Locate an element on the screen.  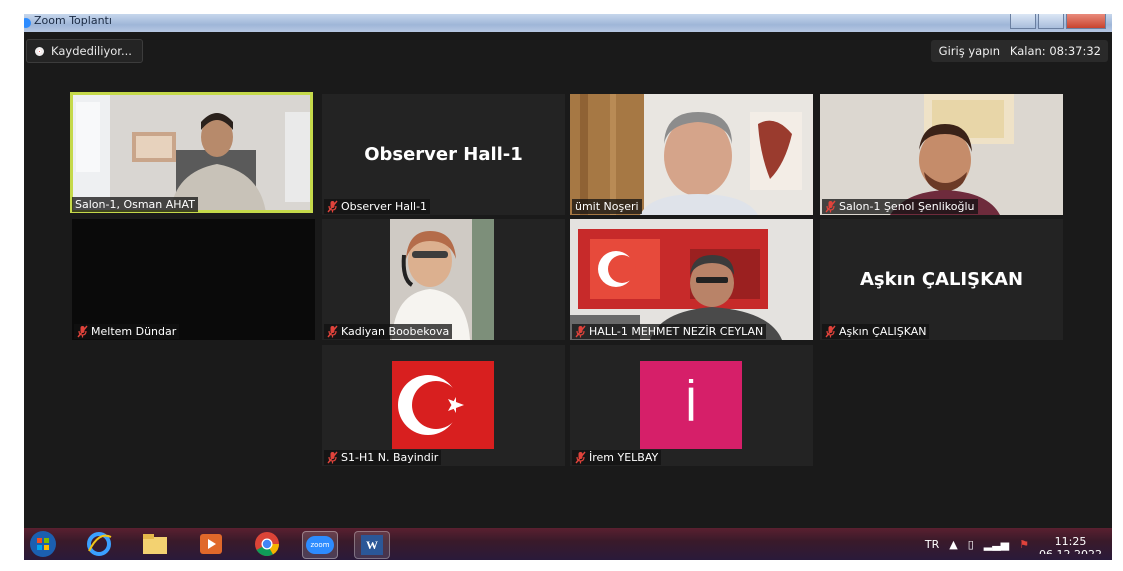
participant-label: S1-H1 N. Bayindir is located at coordinates (383, 457).